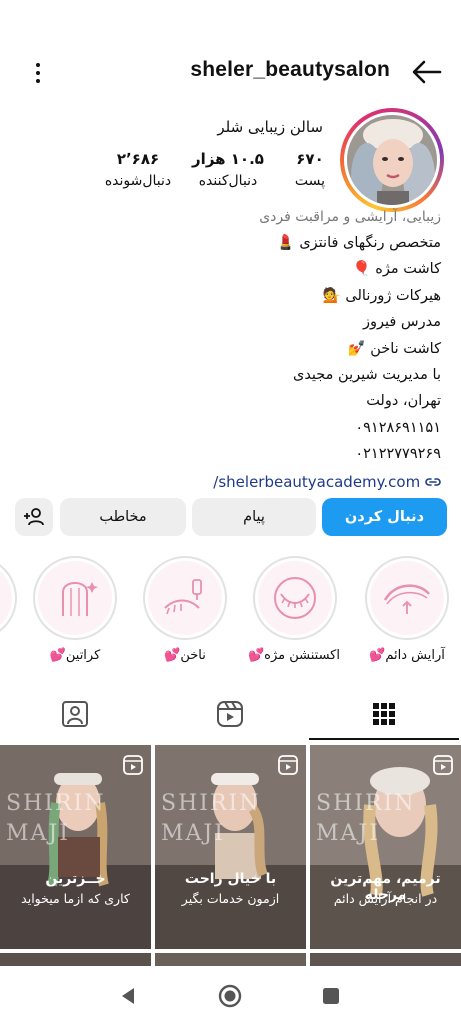  I want to click on highlight-label: آرایش دائم💕, so click(407, 655).